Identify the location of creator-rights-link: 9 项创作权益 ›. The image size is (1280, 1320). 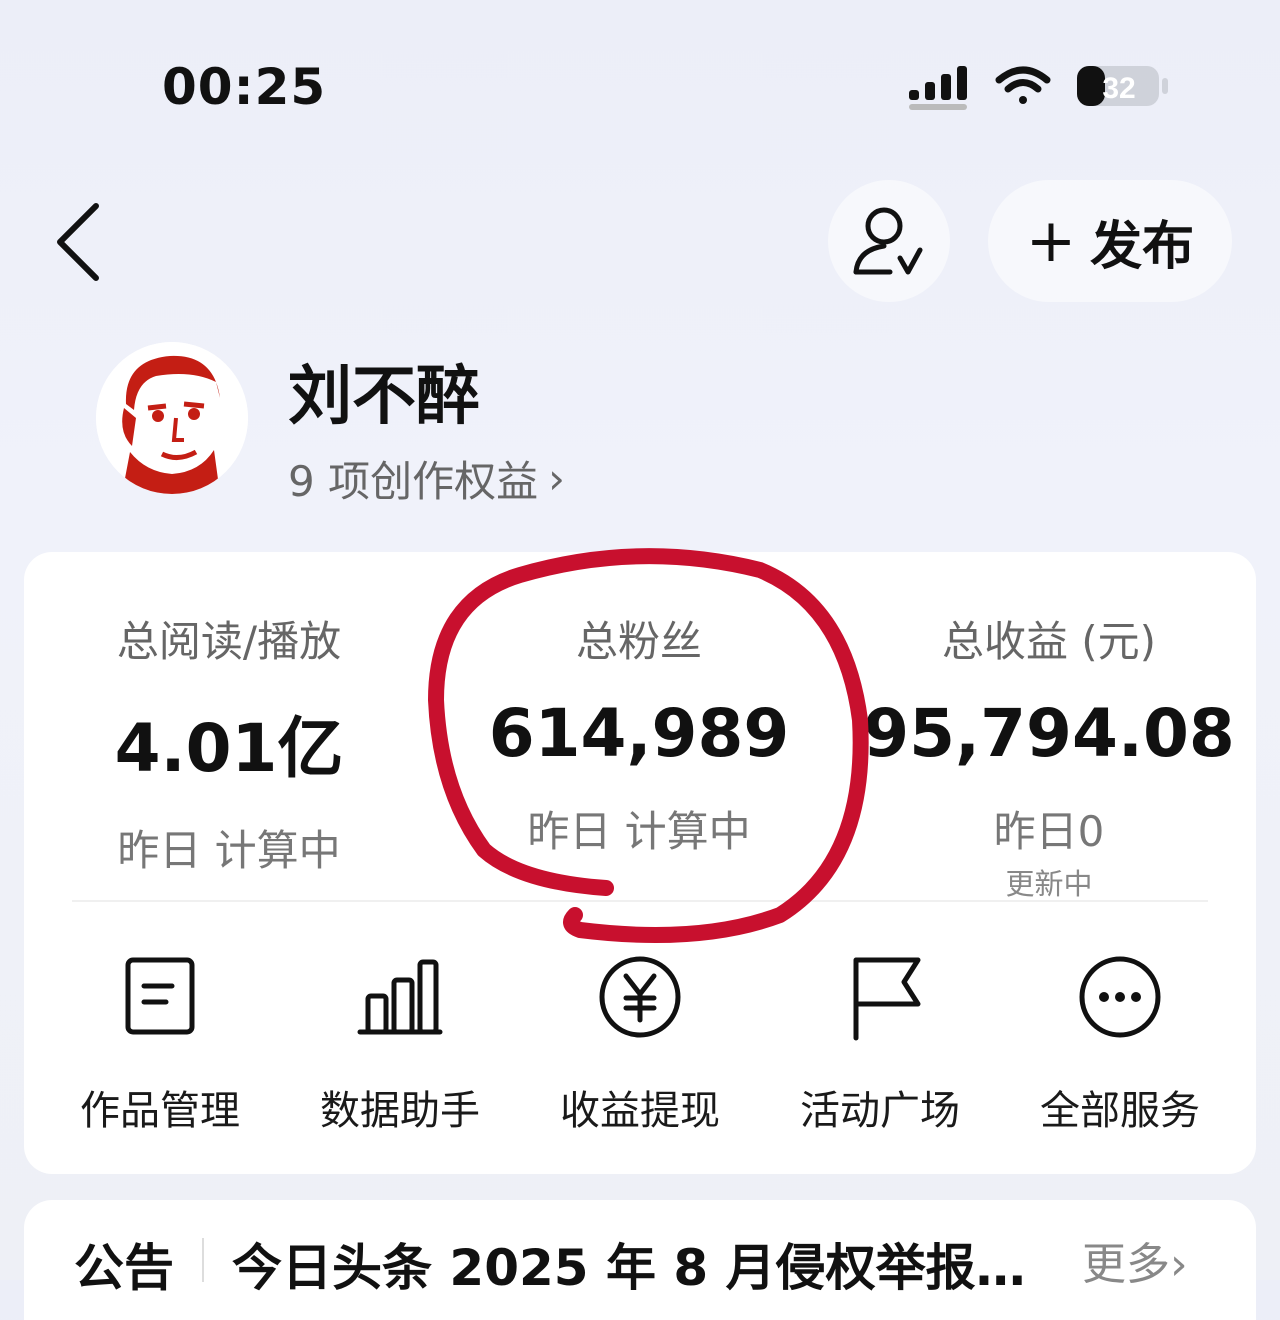
(426, 478).